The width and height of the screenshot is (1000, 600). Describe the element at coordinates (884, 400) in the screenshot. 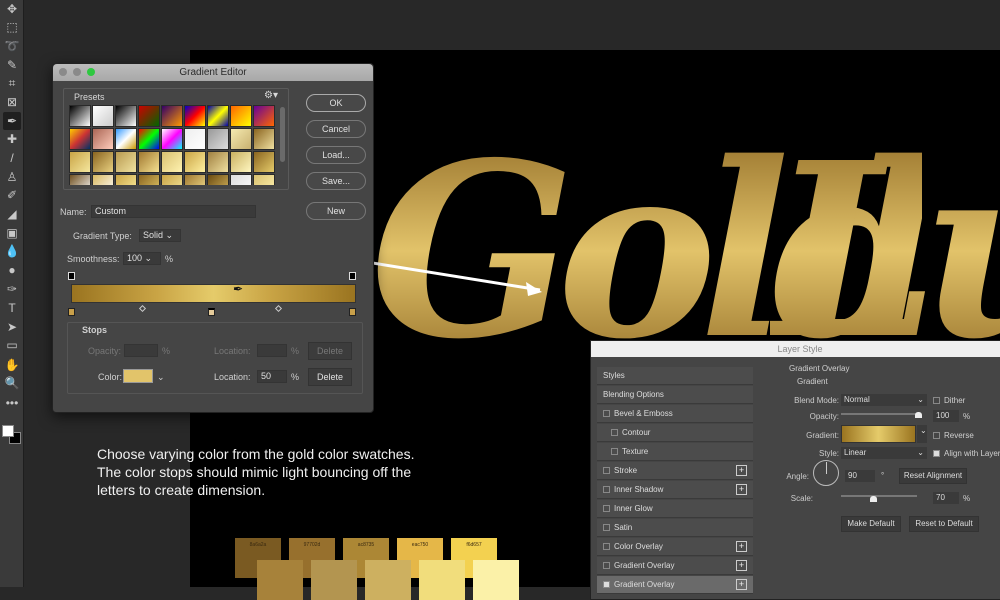

I see `blend-mode-select: Normal ⌄` at that location.